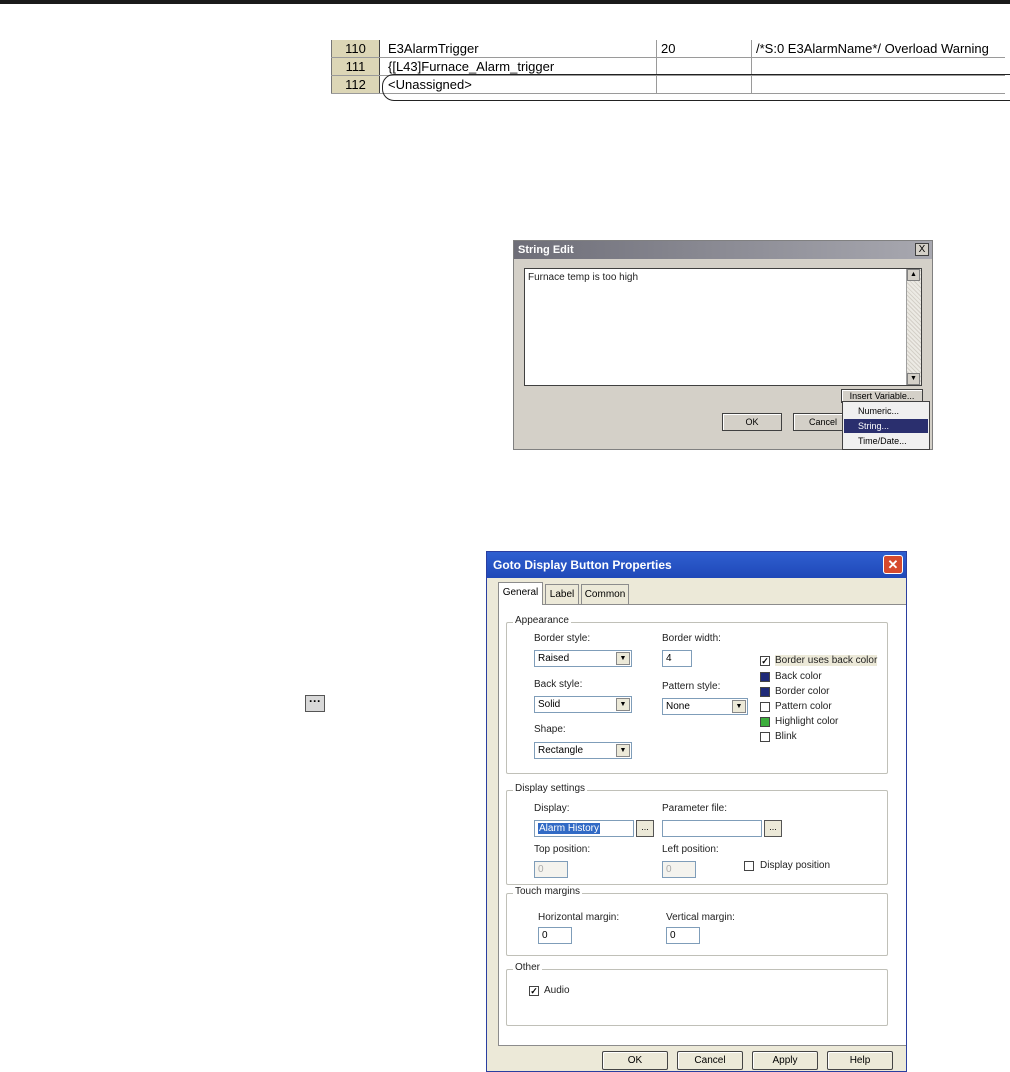  Describe the element at coordinates (355, 84) in the screenshot. I see `row-number: 112` at that location.